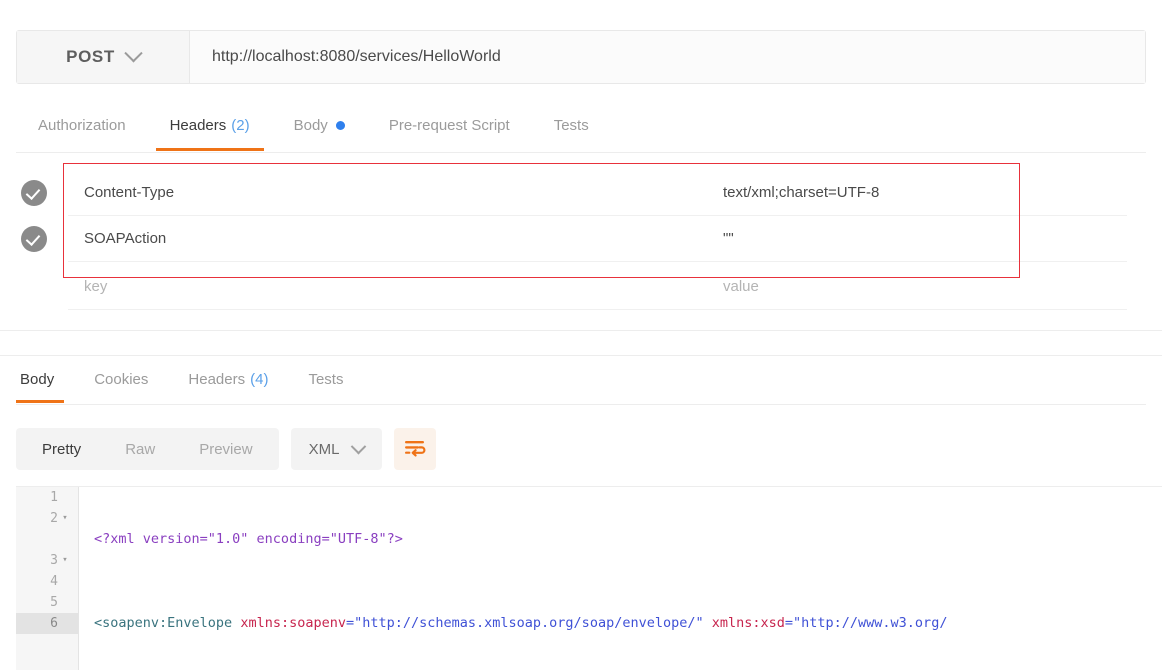 The height and width of the screenshot is (670, 1162). What do you see at coordinates (324, 449) in the screenshot?
I see `language-label: XML` at bounding box center [324, 449].